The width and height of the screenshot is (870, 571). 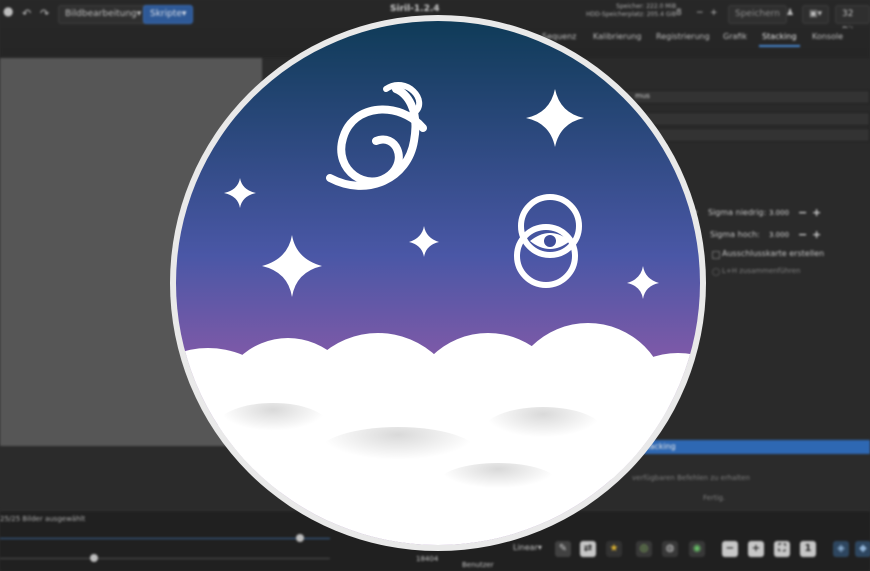 What do you see at coordinates (757, 14) in the screenshot?
I see `save-button: Speichern` at bounding box center [757, 14].